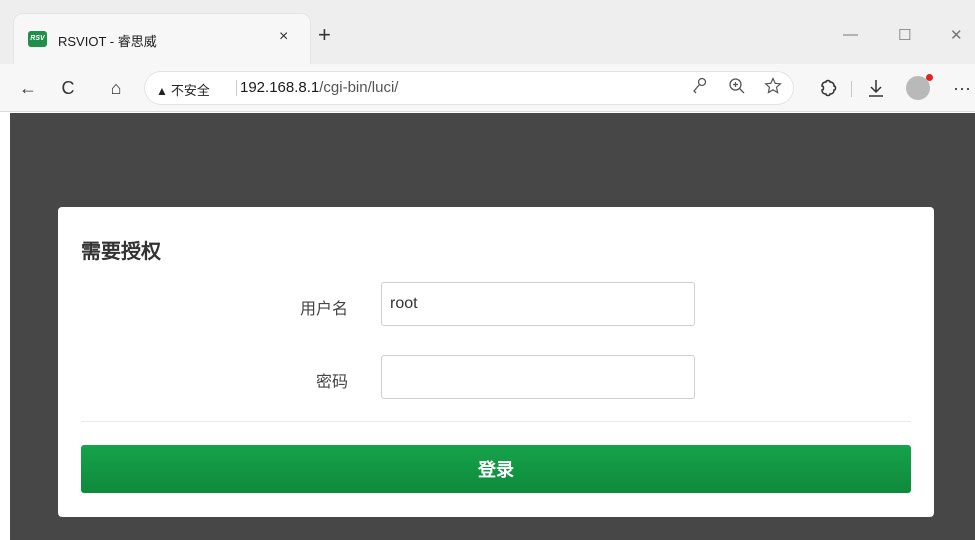  What do you see at coordinates (904, 35) in the screenshot?
I see `maximize-button: ☐` at bounding box center [904, 35].